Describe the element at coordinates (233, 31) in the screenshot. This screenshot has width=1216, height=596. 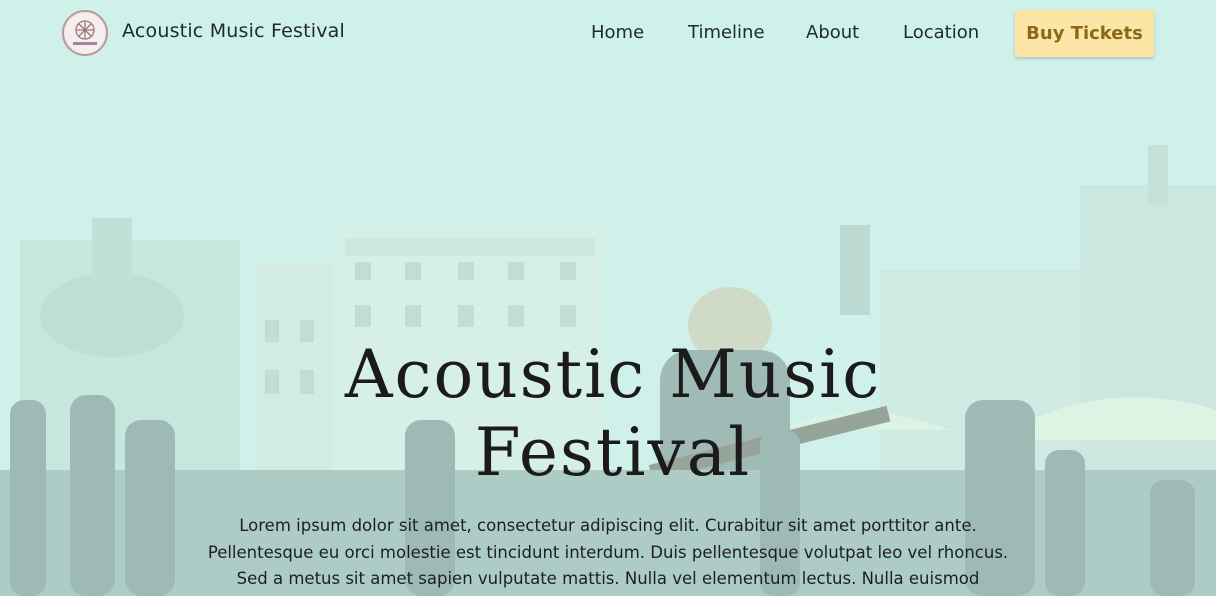
I see `brand-name: Acoustic Music Festival` at that location.